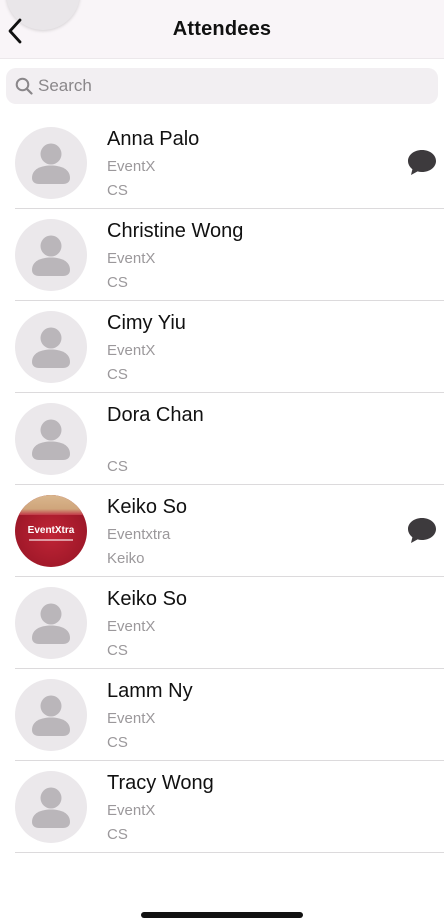 The image size is (444, 919). What do you see at coordinates (150, 691) in the screenshot?
I see `attendee-name: Lamm Ny` at bounding box center [150, 691].